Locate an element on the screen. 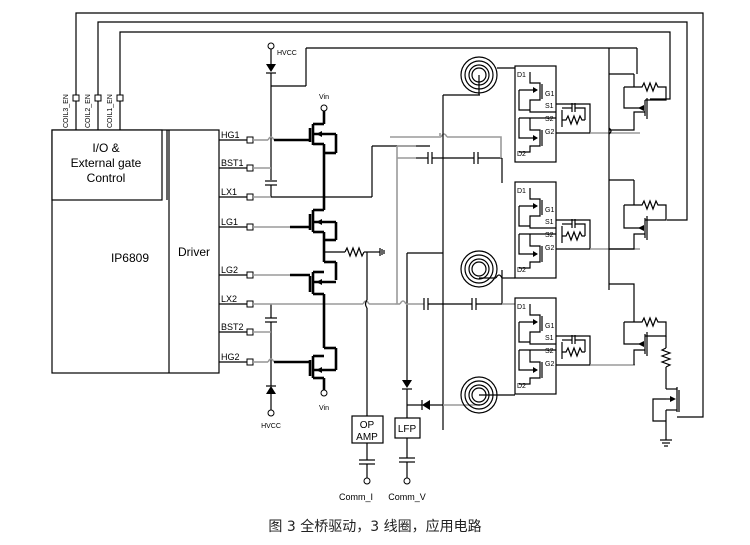  mosfet-bridge: Vin Vin is located at coordinates (346, 255).